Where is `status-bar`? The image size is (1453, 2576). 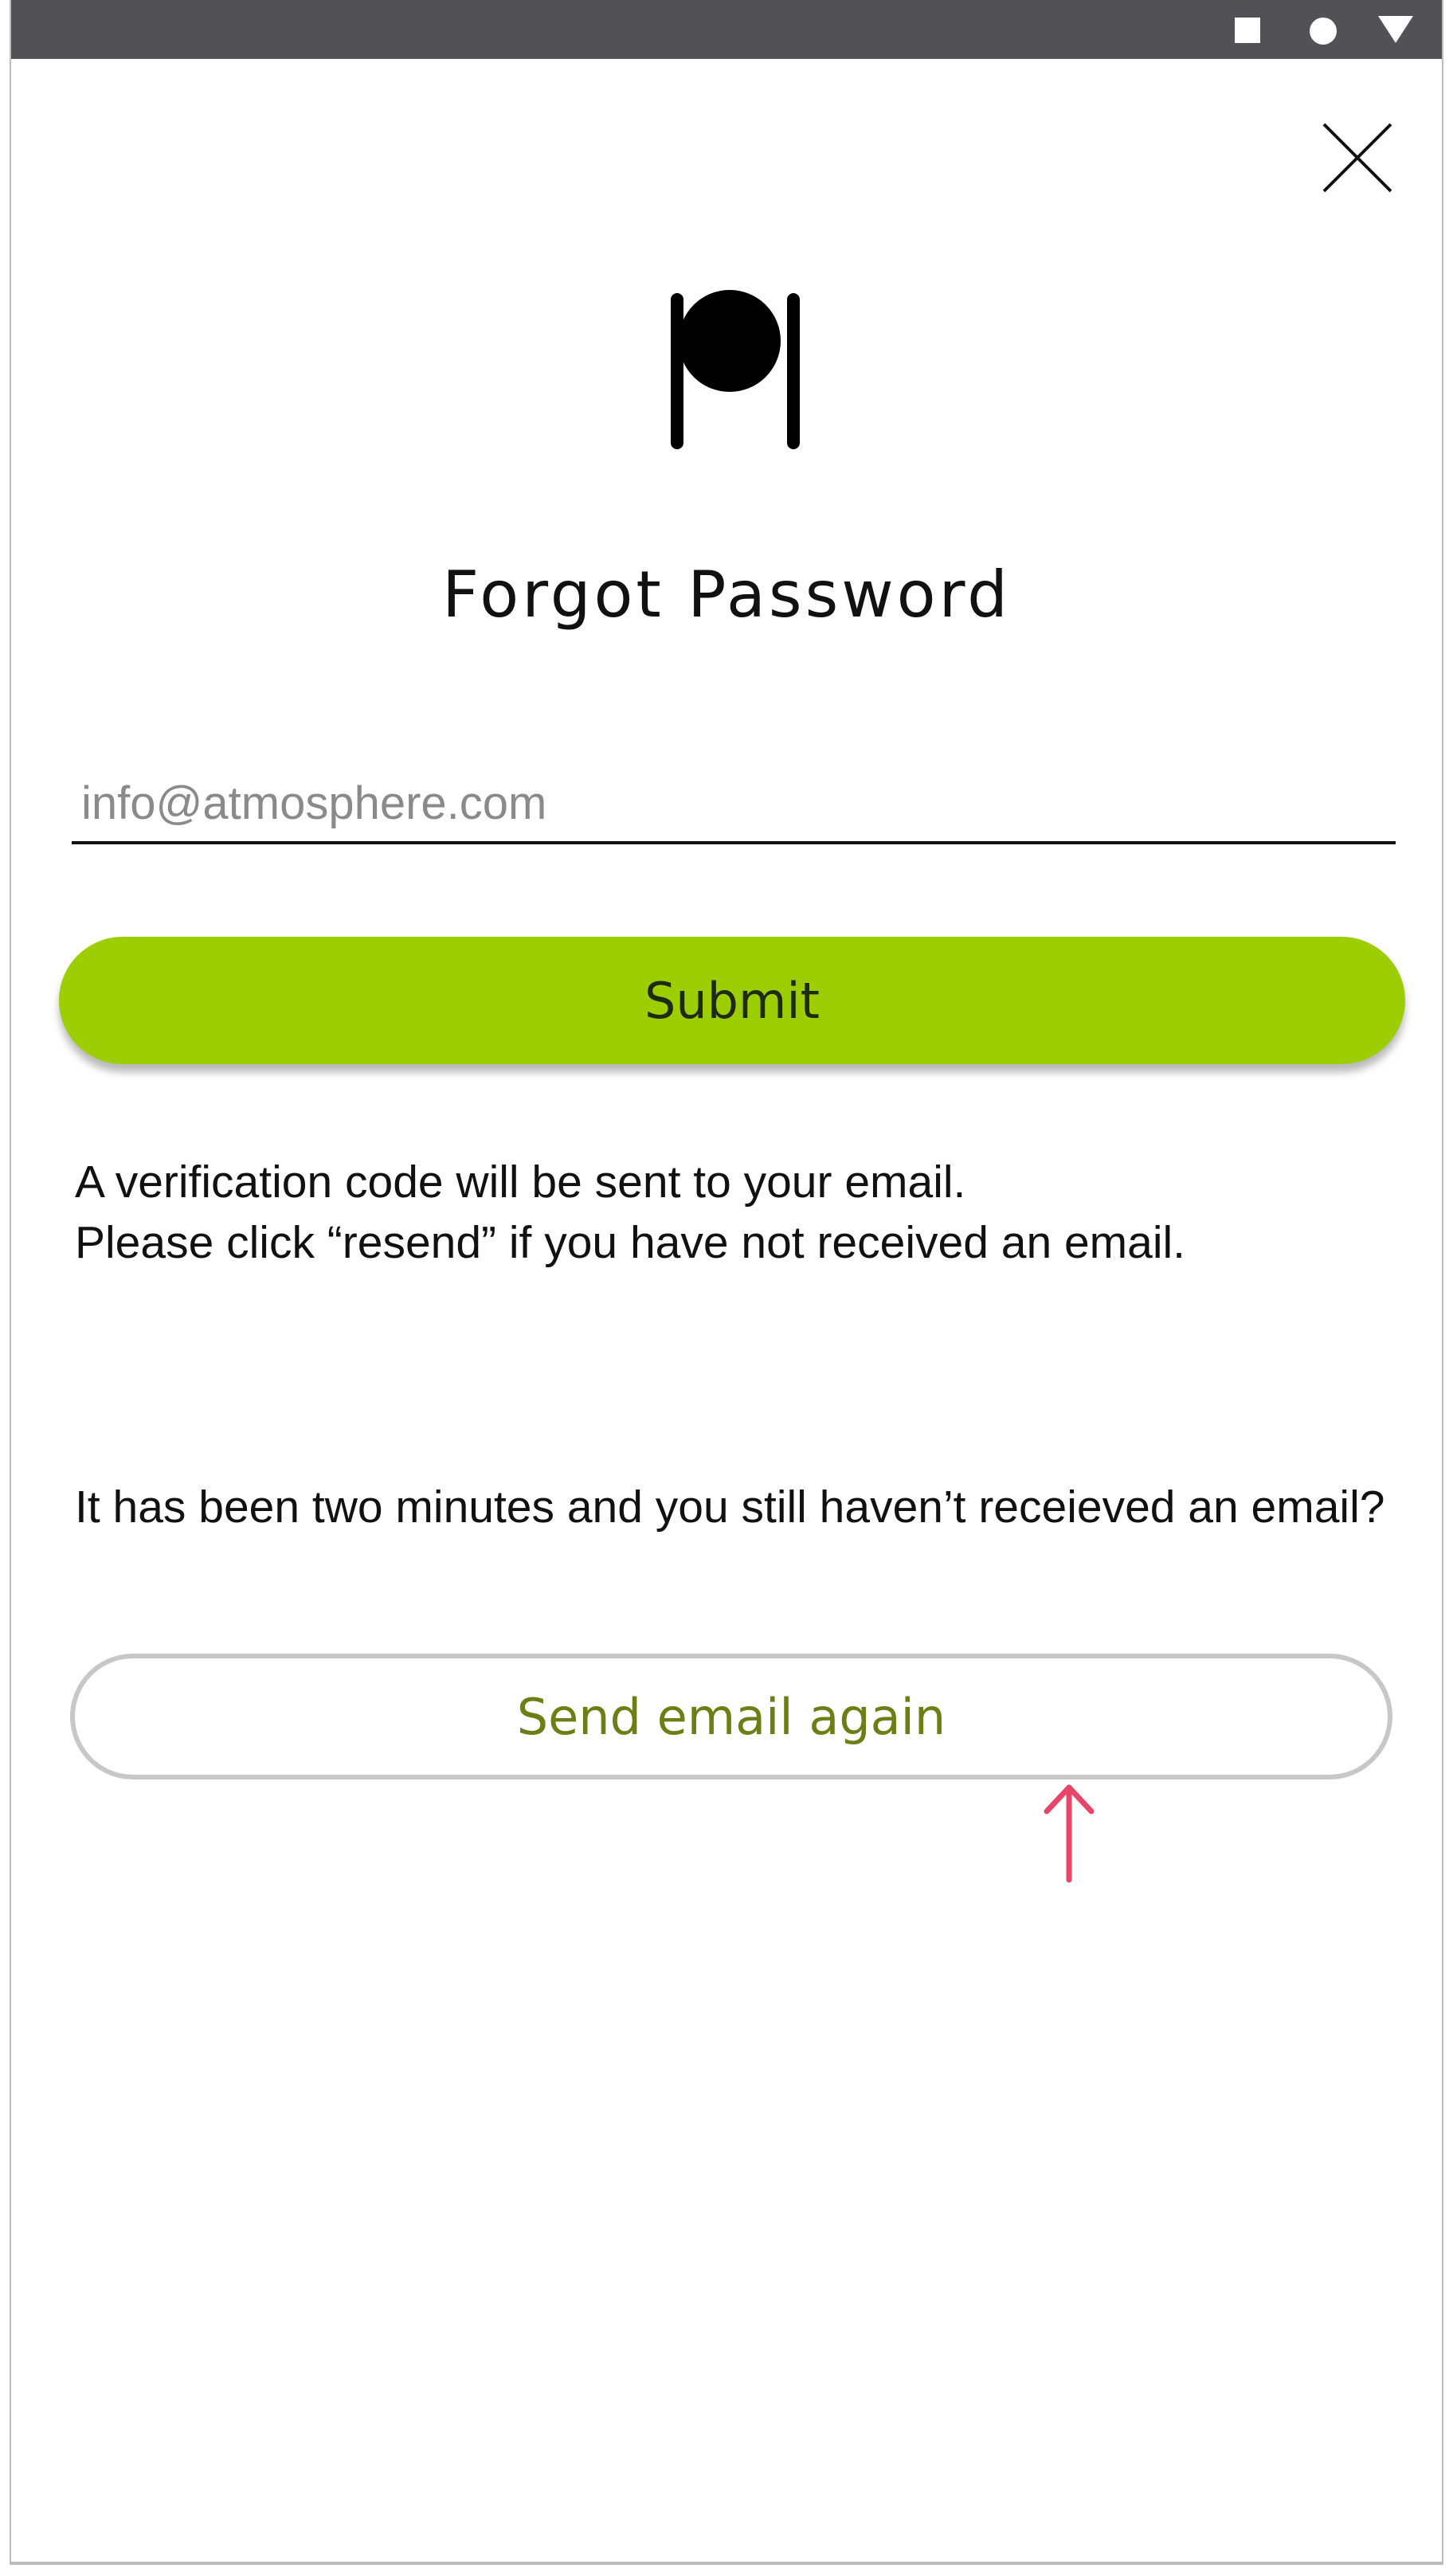 status-bar is located at coordinates (726, 29).